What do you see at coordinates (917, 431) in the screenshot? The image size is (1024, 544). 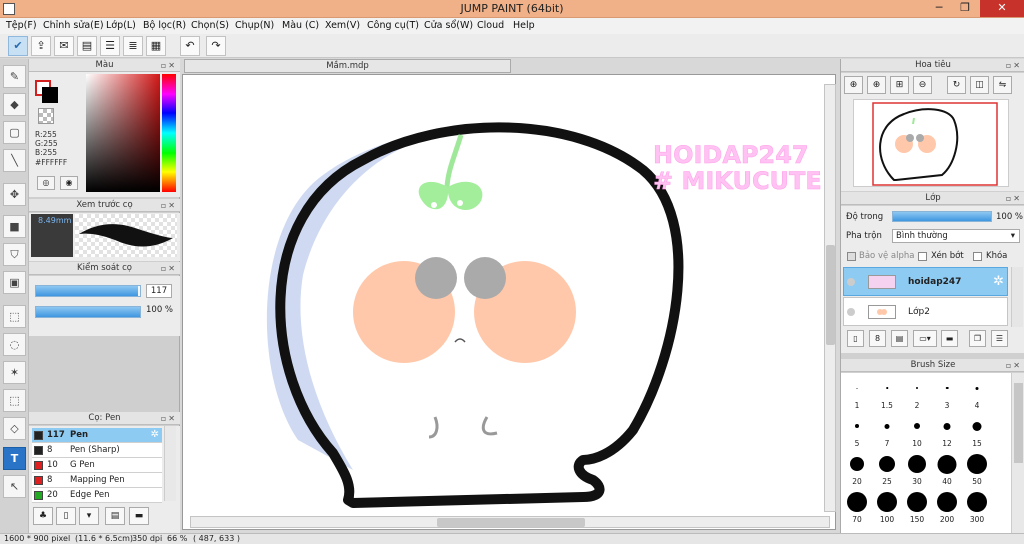 I see `brush-size-cell: 10` at bounding box center [917, 431].